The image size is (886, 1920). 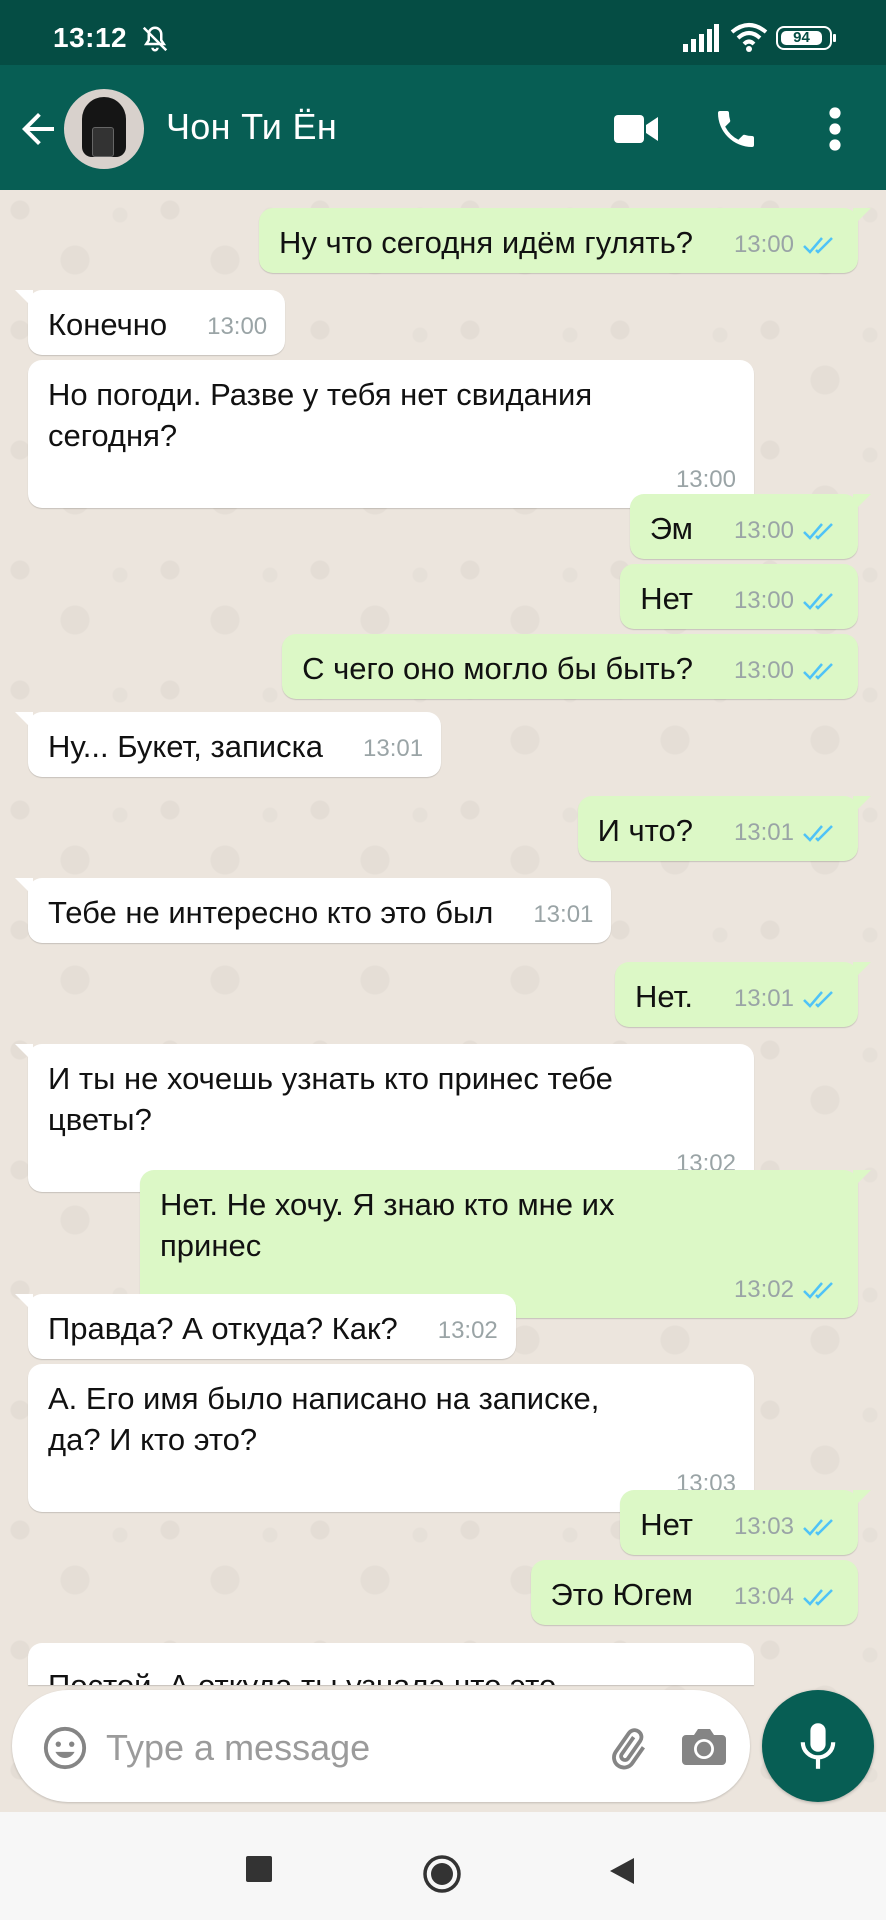 What do you see at coordinates (155, 39) in the screenshot?
I see `mute-icon` at bounding box center [155, 39].